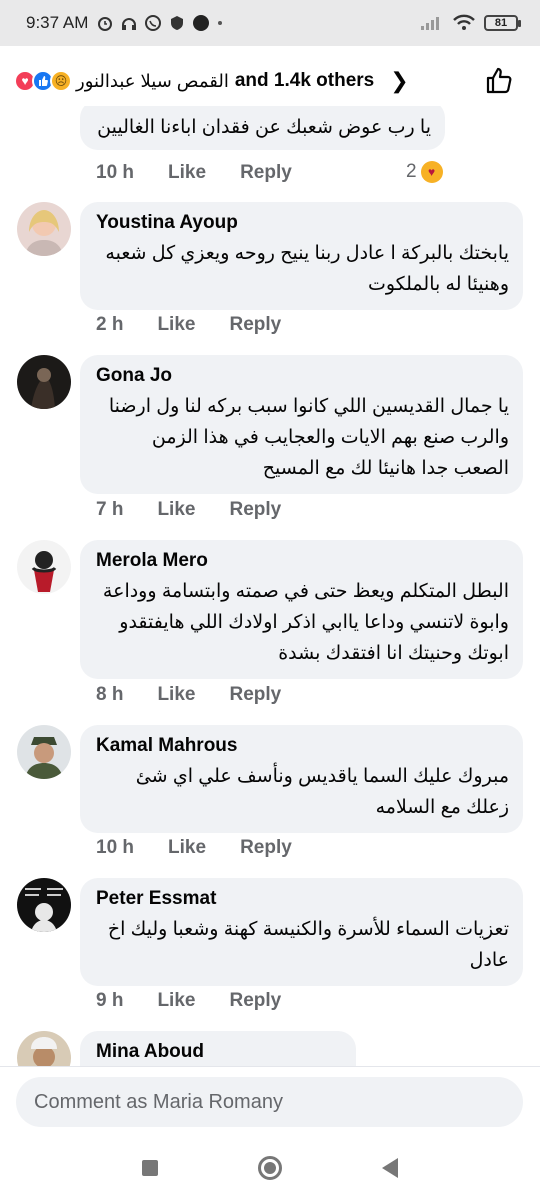 Image resolution: width=540 pixels, height=1200 pixels. Describe the element at coordinates (150, 1168) in the screenshot. I see `recent-apps-icon` at that location.